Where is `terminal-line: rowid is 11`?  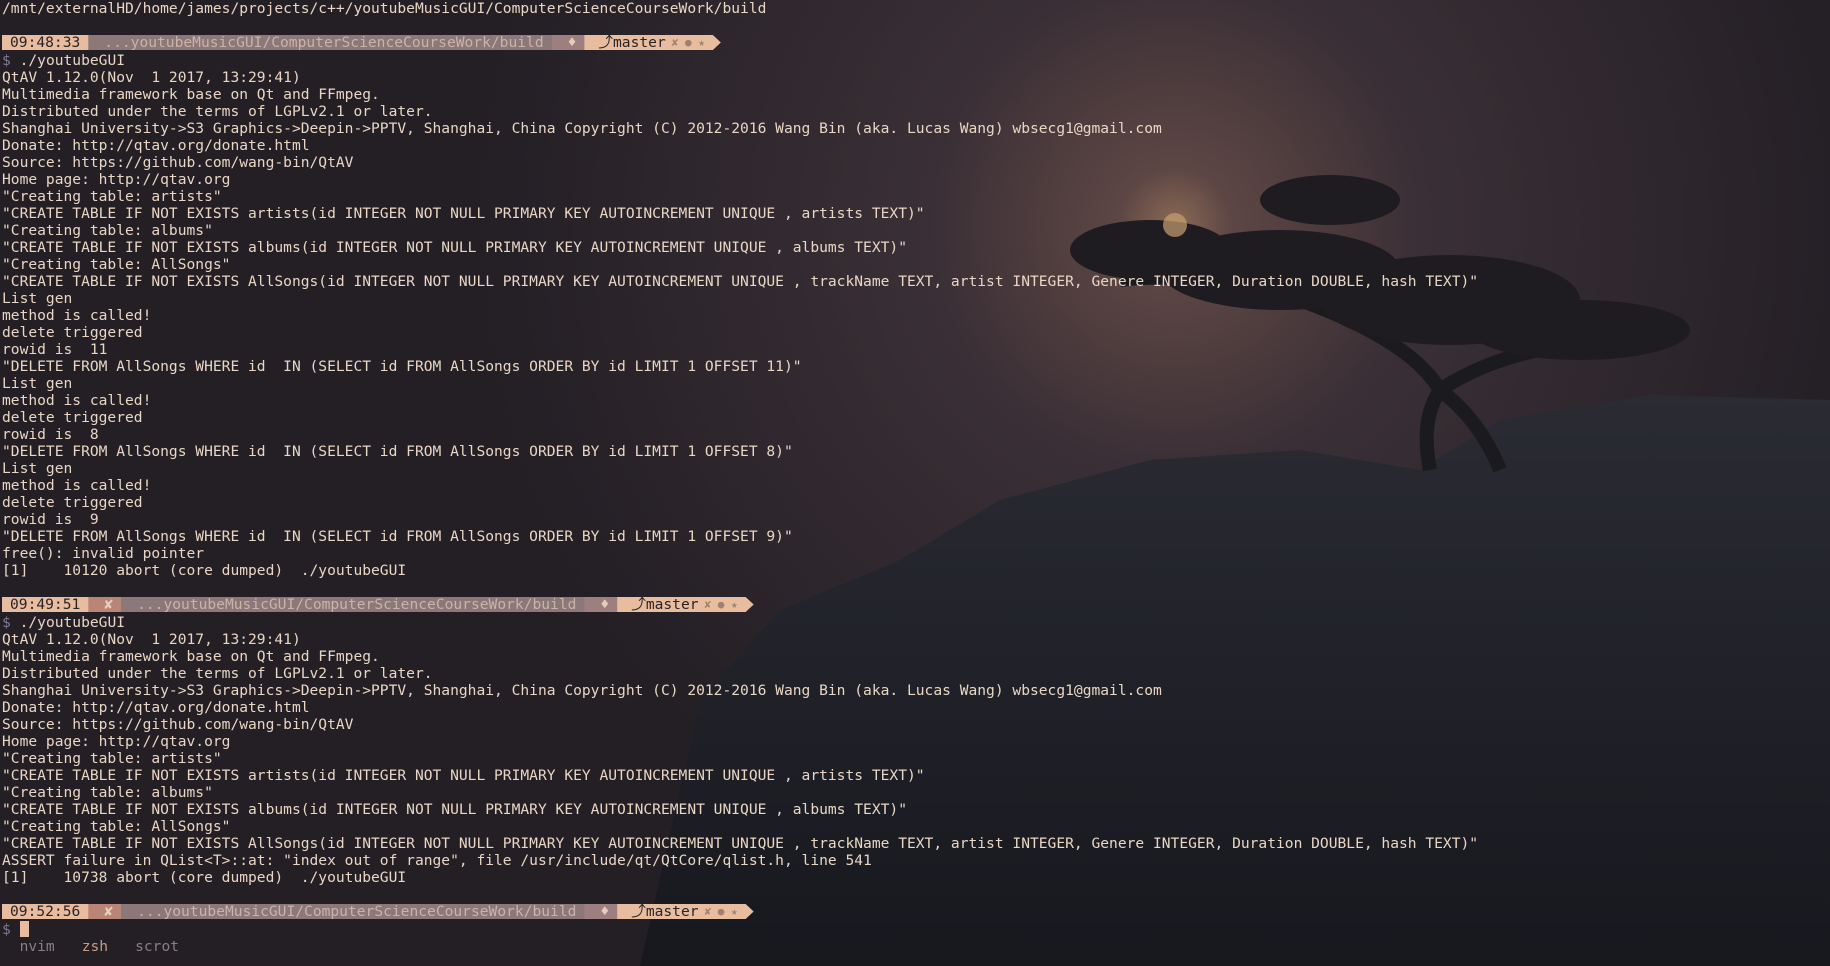
terminal-line: rowid is 11 is located at coordinates (740, 349).